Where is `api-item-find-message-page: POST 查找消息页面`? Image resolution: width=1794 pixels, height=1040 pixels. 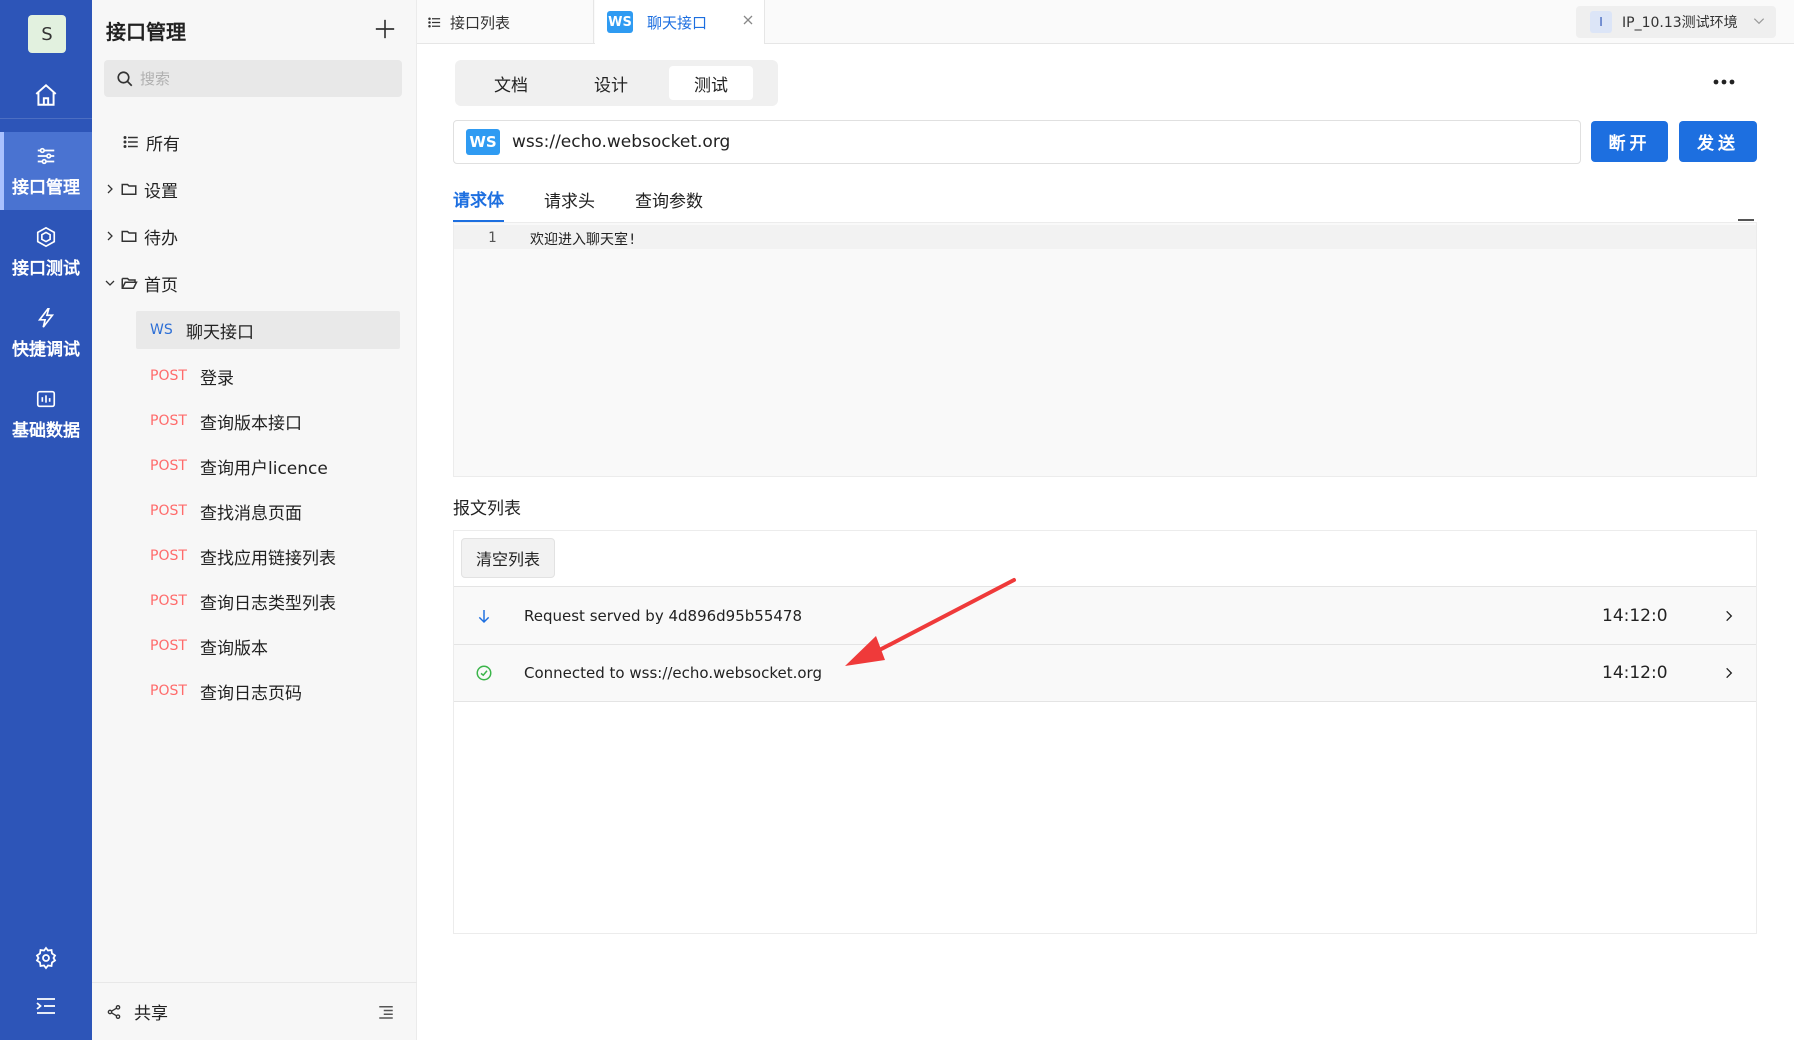 api-item-find-message-page: POST 查找消息页面 is located at coordinates (268, 511).